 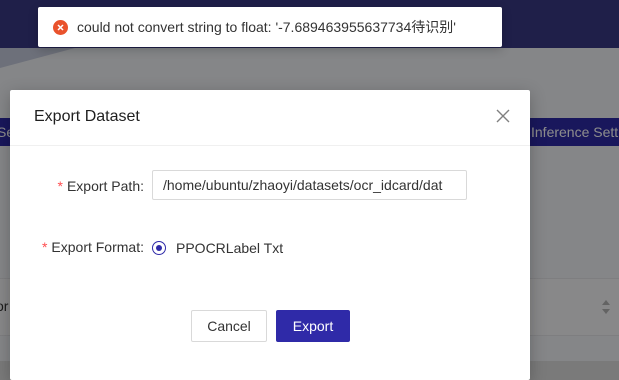 I want to click on cancel-button: Cancel, so click(x=229, y=326).